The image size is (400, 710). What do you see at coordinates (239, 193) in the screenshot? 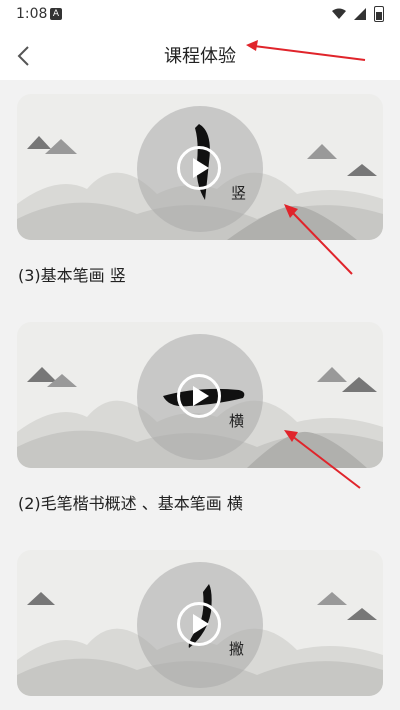
I see `stroke-label: 竖` at bounding box center [239, 193].